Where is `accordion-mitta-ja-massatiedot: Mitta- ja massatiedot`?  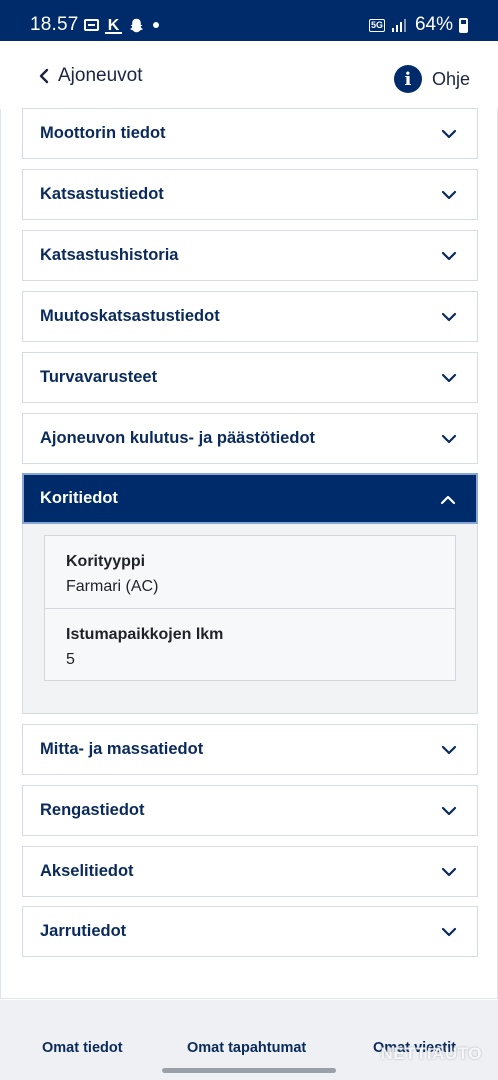
accordion-mitta-ja-massatiedot: Mitta- ja massatiedot is located at coordinates (250, 749).